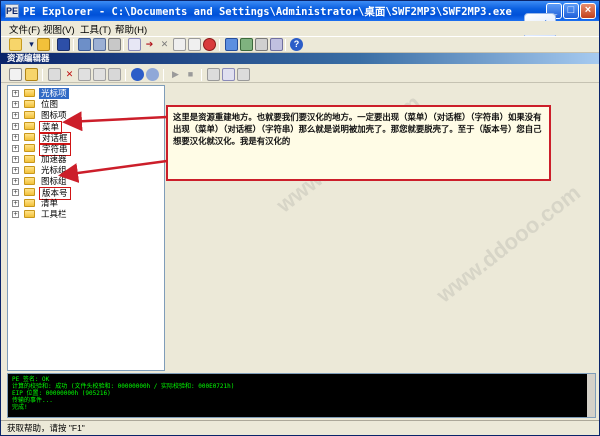 This screenshot has width=600, height=436. What do you see at coordinates (261, 44) in the screenshot?
I see `tools-icon` at bounding box center [261, 44].